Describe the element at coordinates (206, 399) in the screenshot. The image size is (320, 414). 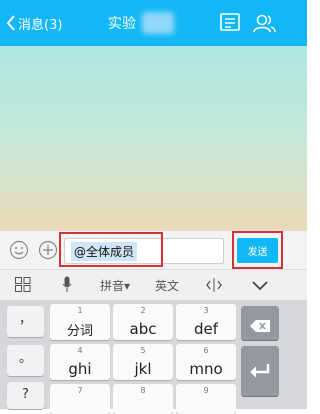
I see `key-9: 9` at that location.